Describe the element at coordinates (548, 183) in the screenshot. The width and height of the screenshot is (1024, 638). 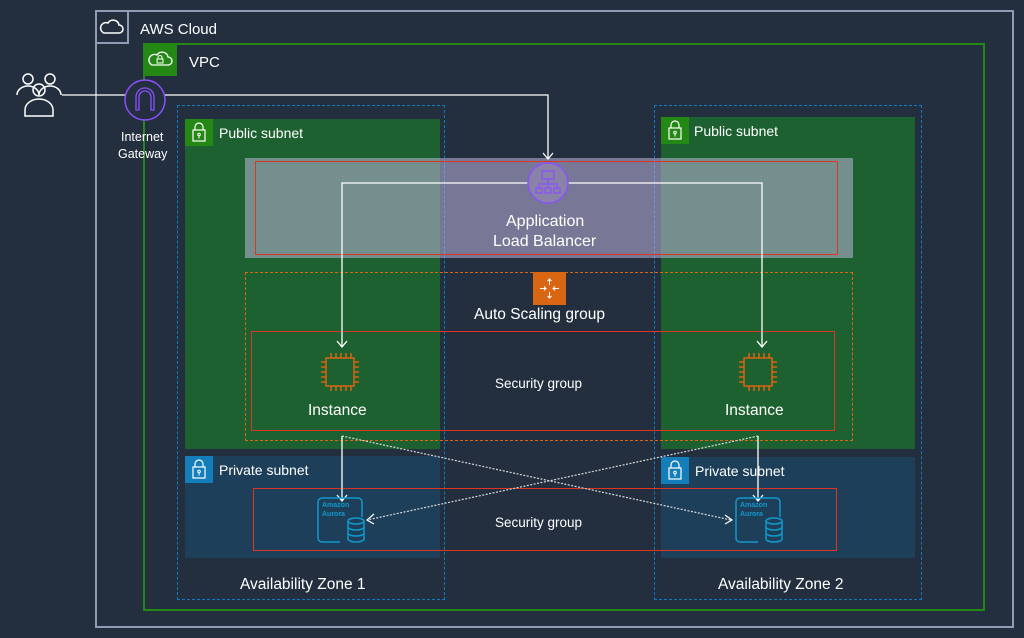
I see `load-balancer-icon` at that location.